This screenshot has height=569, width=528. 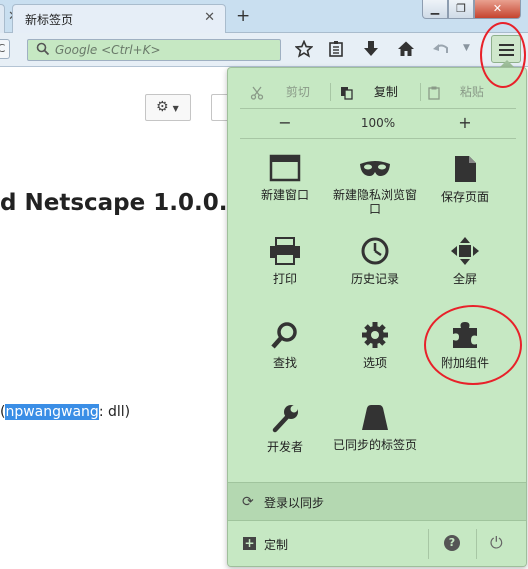 What do you see at coordinates (285, 123) in the screenshot?
I see `zoom-out-button: −` at bounding box center [285, 123].